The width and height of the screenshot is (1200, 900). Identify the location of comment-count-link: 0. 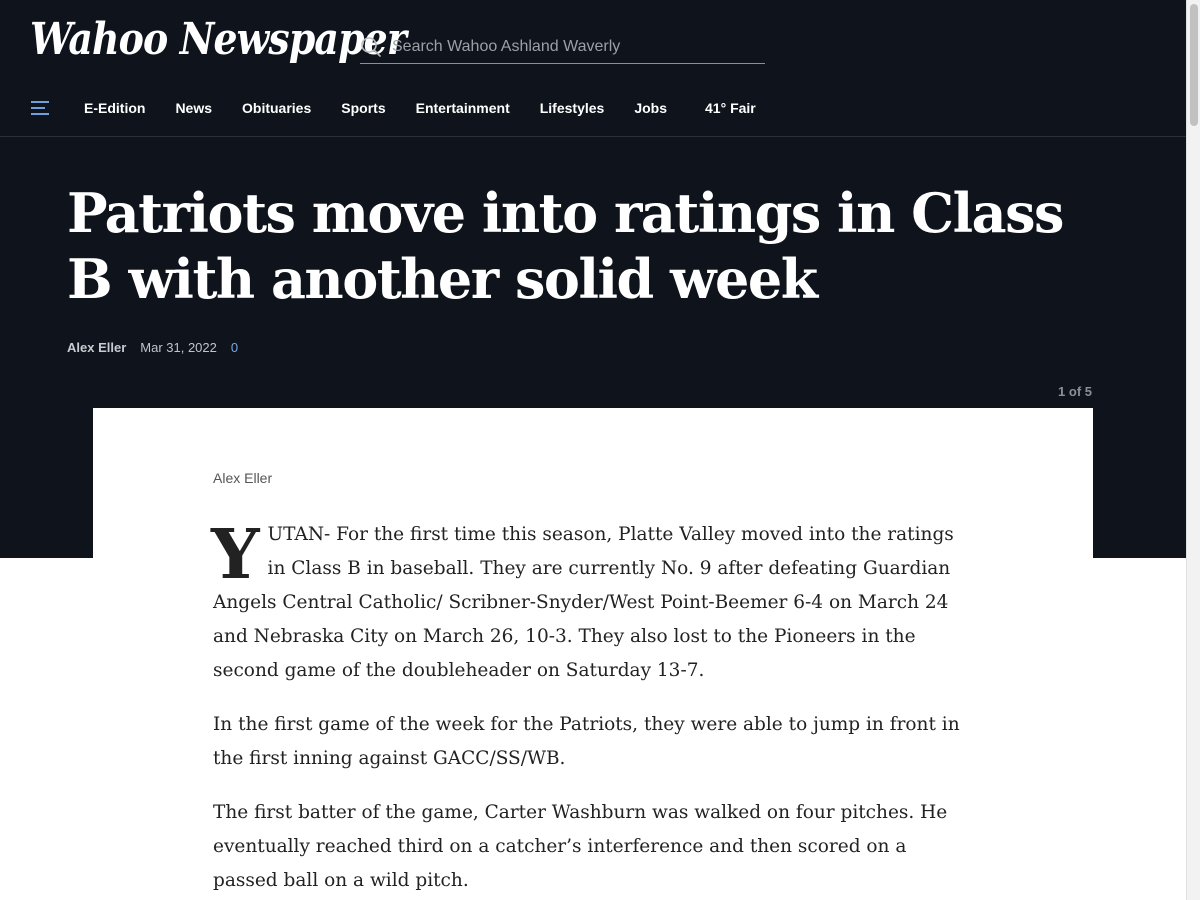
(234, 347).